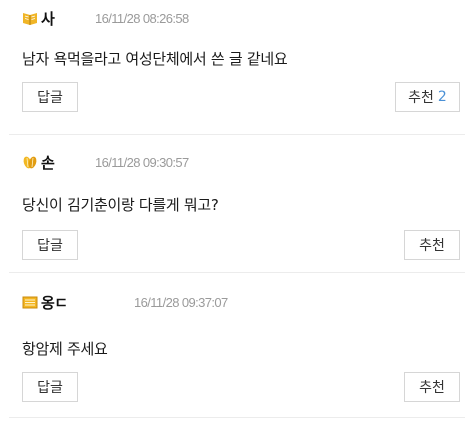  What do you see at coordinates (181, 302) in the screenshot?
I see `comment-date: 16/11/28 09:37:07` at bounding box center [181, 302].